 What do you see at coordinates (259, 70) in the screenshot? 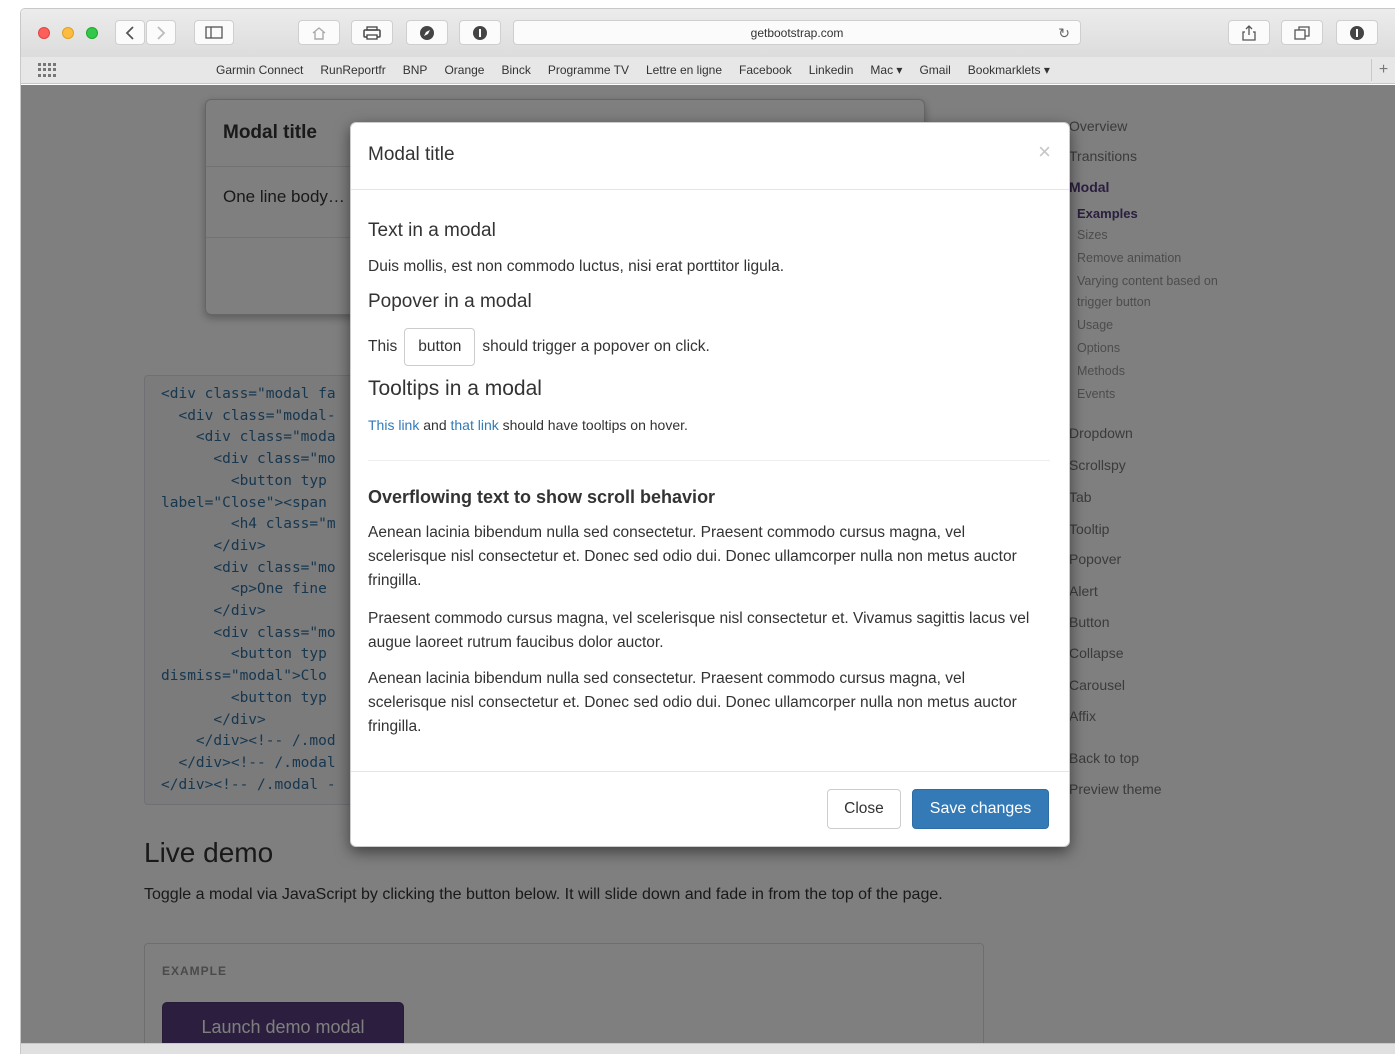
I see `bookmark-item: Garmin Connect` at bounding box center [259, 70].